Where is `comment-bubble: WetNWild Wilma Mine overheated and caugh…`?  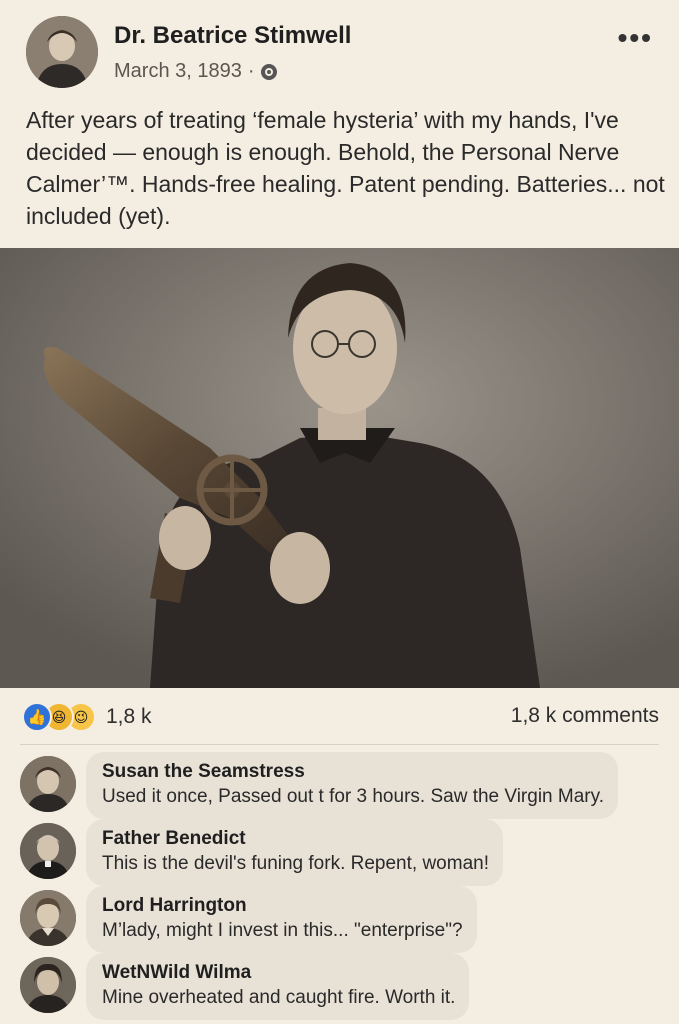
comment-bubble: WetNWild Wilma Mine overheated and caugh… is located at coordinates (278, 986).